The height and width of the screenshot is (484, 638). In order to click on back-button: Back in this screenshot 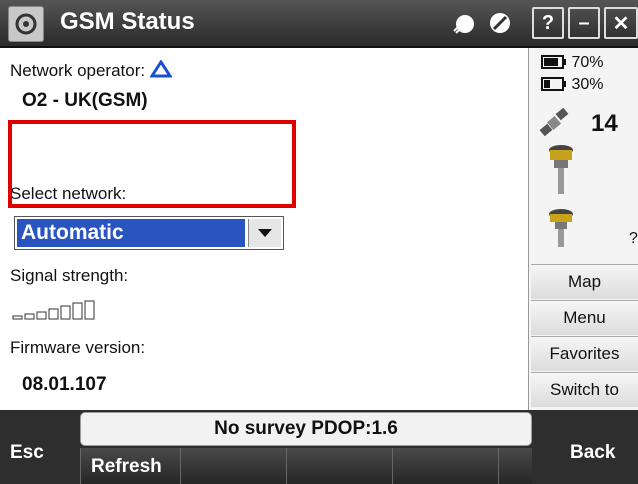, I will do `click(592, 453)`.